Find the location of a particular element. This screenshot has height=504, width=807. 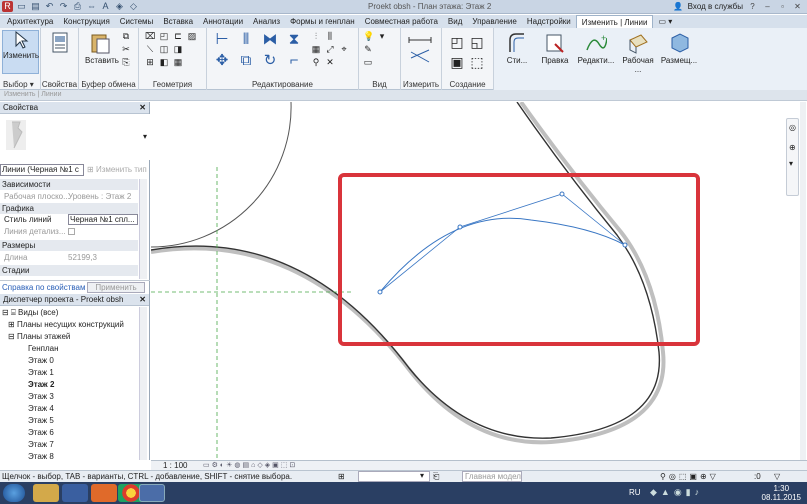

linework-icon: ▭ is located at coordinates (368, 62).